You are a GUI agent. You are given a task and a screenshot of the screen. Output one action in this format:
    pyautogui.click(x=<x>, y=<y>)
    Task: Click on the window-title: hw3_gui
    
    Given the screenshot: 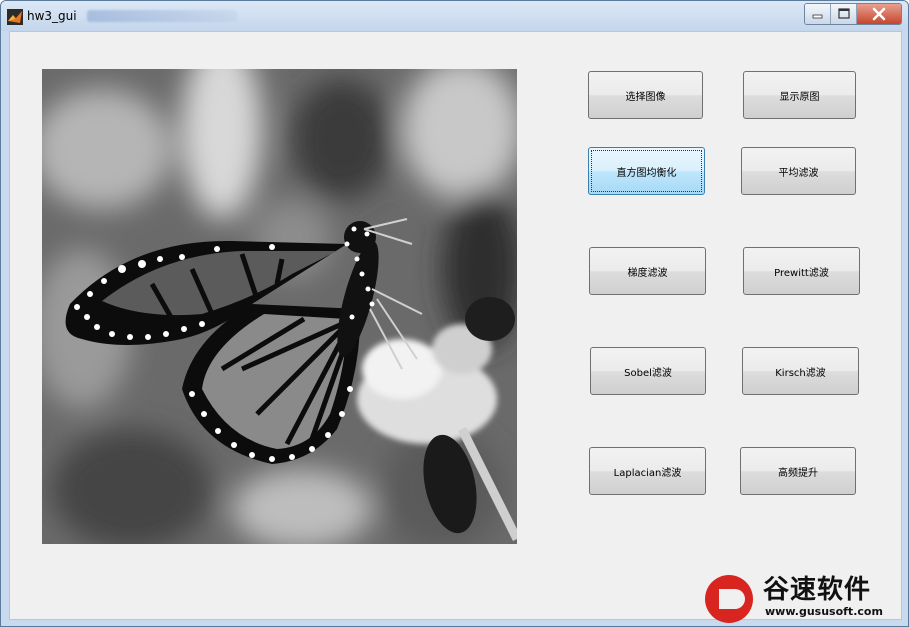 What is the action you would take?
    pyautogui.click(x=52, y=16)
    